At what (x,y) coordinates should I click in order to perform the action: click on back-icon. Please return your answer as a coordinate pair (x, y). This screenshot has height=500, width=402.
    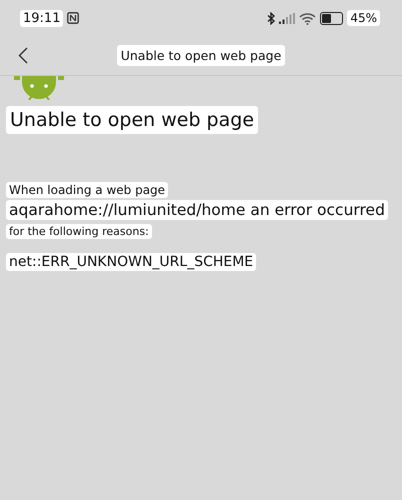
    Looking at the image, I should click on (23, 55).